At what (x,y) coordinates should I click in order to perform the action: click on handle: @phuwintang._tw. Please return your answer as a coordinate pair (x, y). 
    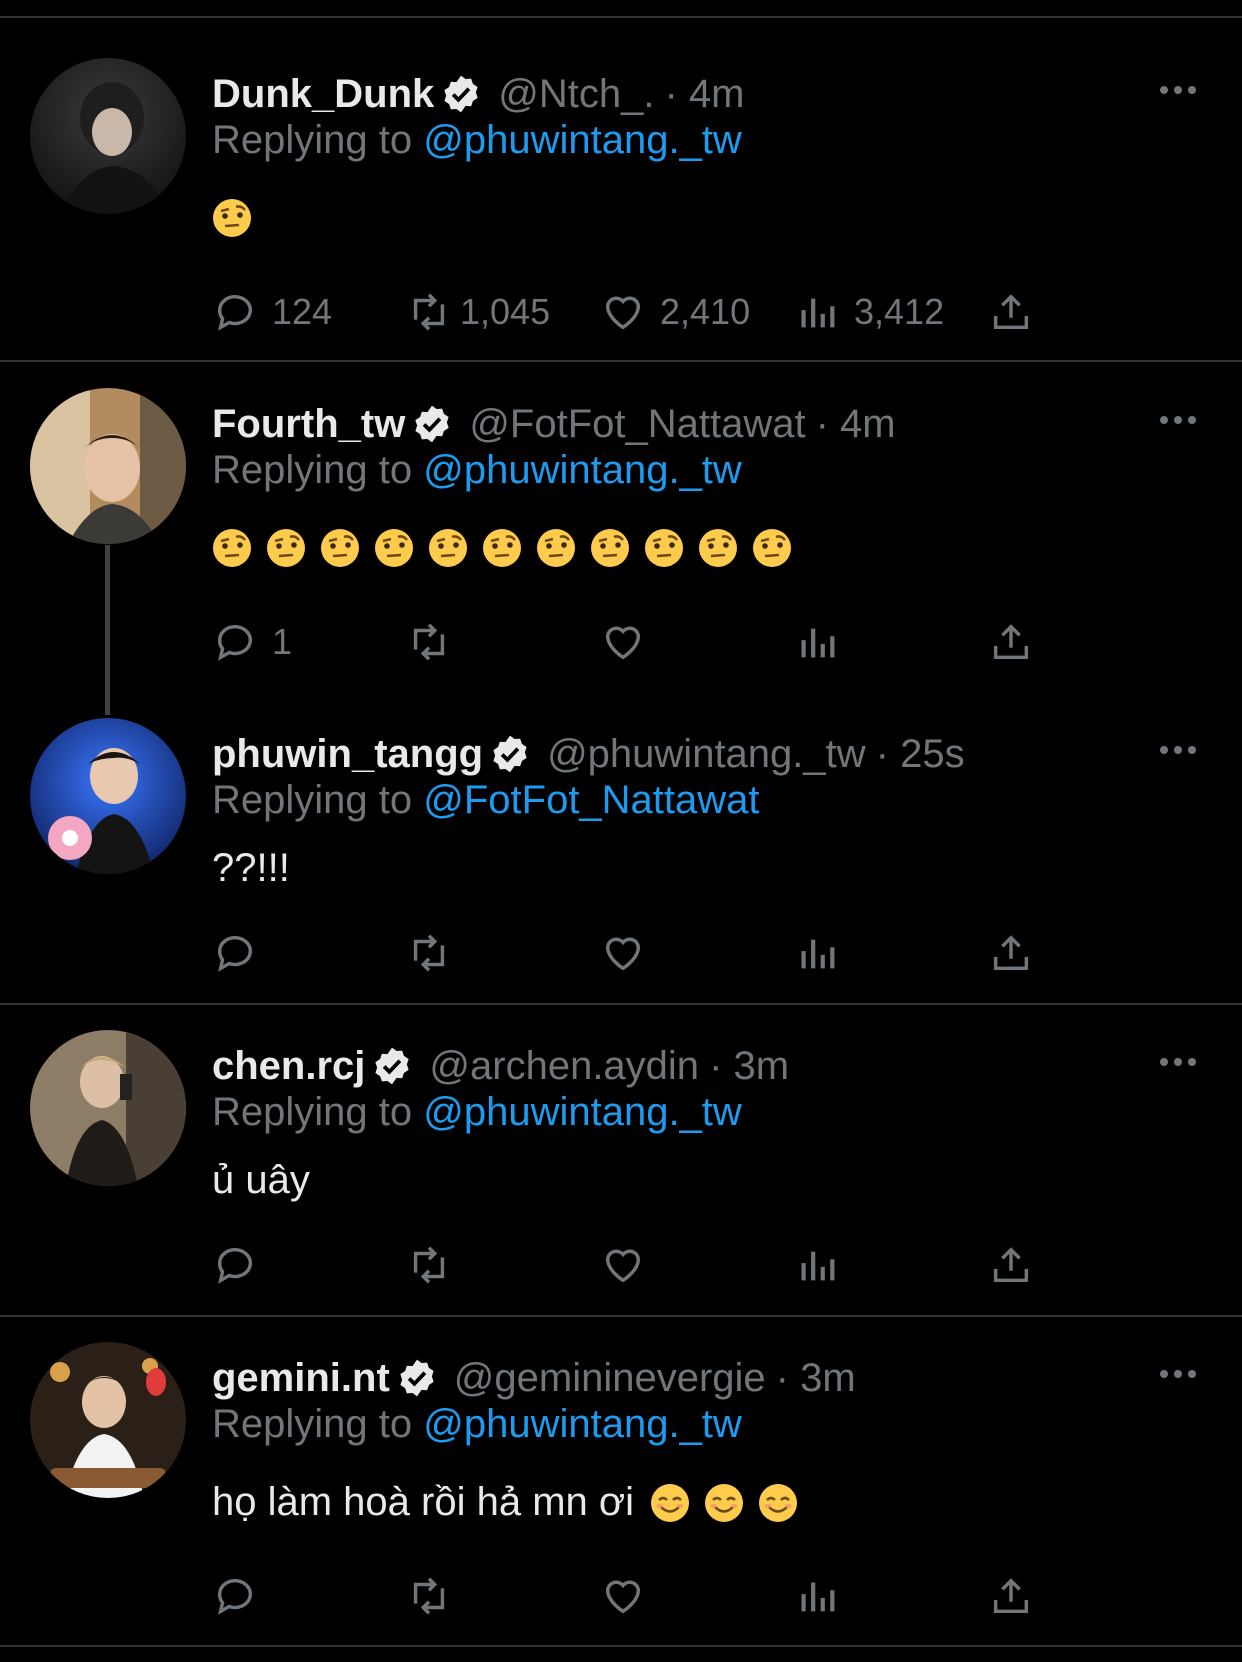
    Looking at the image, I should click on (706, 754).